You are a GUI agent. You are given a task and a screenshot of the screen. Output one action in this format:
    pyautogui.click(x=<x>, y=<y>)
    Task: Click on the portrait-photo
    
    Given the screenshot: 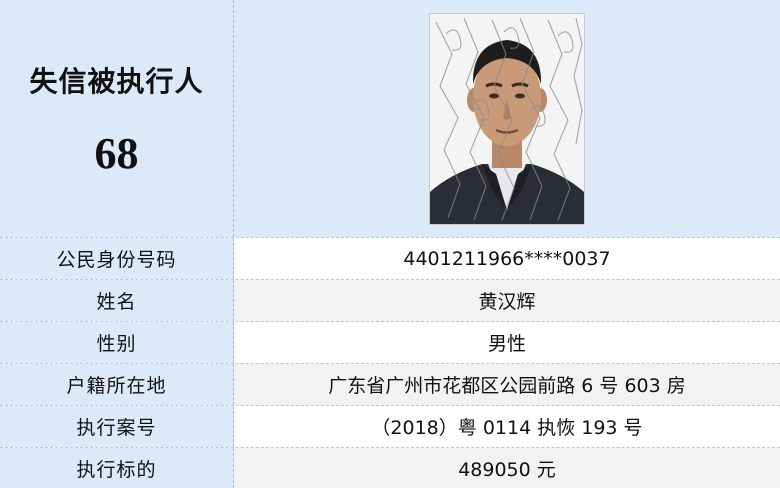 What is the action you would take?
    pyautogui.click(x=507, y=118)
    